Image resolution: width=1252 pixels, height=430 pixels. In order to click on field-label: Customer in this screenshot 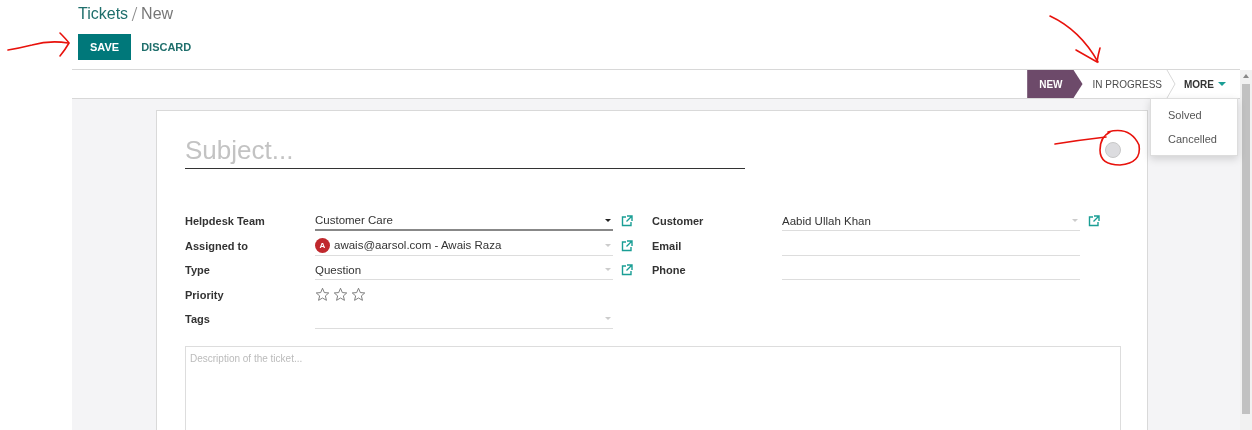, I will do `click(678, 221)`.